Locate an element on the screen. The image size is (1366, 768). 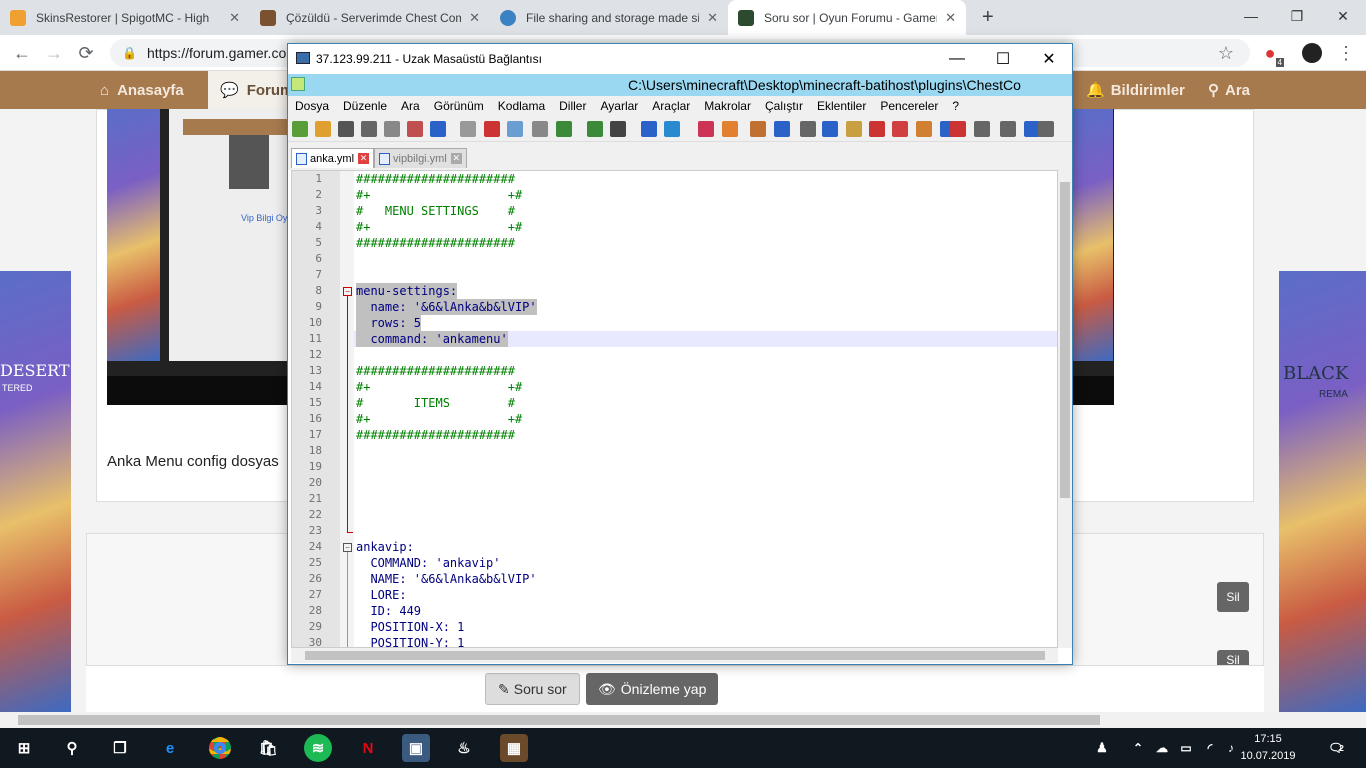
menu-item: Çalıştır is located at coordinates (784, 106).